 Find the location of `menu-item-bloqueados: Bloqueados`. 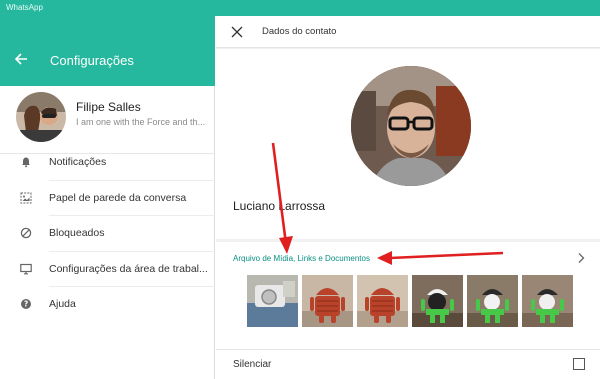

menu-item-bloqueados: Bloqueados is located at coordinates (107, 234).